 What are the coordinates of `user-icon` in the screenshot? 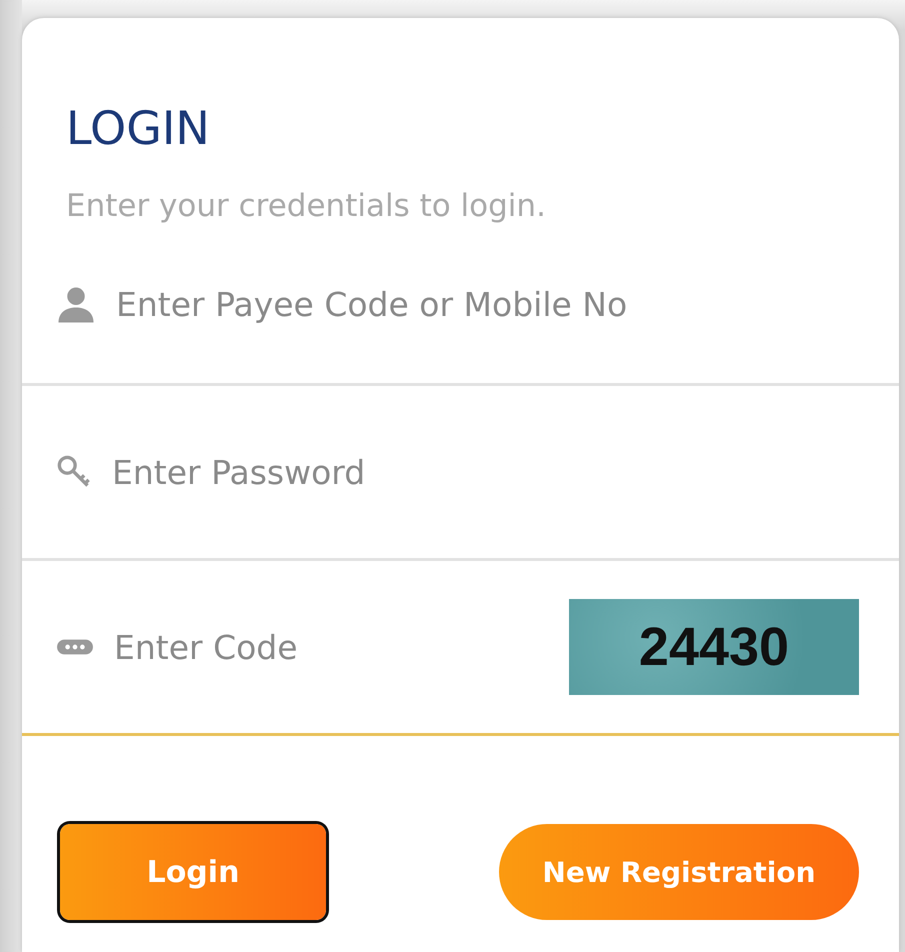 It's located at (76, 304).